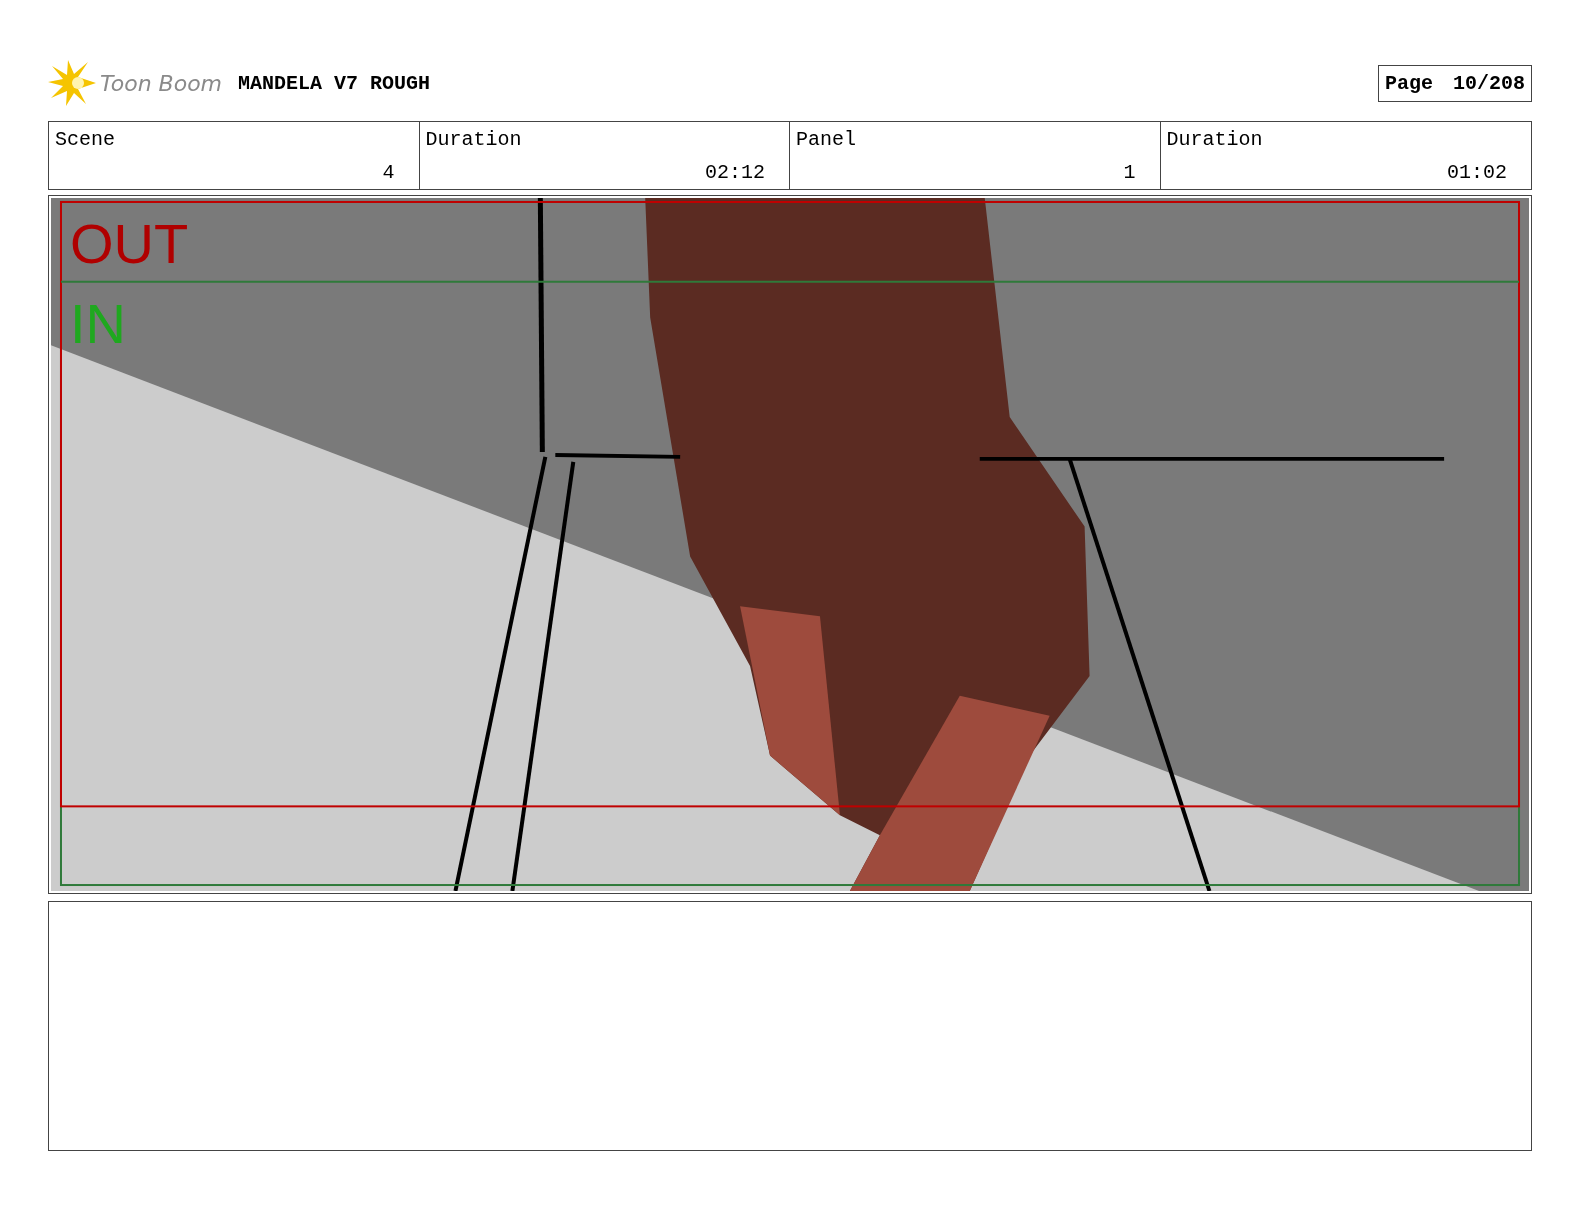 This screenshot has width=1582, height=1225. I want to click on info-value: 1, so click(1129, 172).